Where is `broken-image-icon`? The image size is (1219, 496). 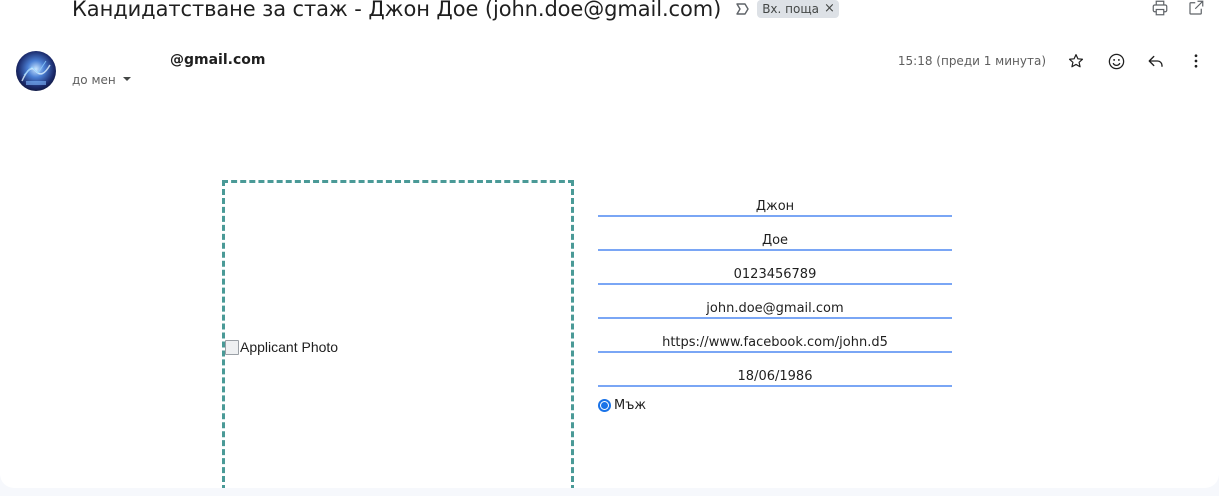
broken-image-icon is located at coordinates (232, 347).